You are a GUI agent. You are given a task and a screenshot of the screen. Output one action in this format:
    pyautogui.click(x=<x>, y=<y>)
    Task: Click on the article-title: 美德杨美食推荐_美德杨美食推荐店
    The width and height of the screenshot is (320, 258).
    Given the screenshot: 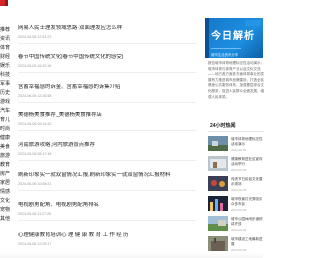 What is the action you would take?
    pyautogui.click(x=107, y=115)
    